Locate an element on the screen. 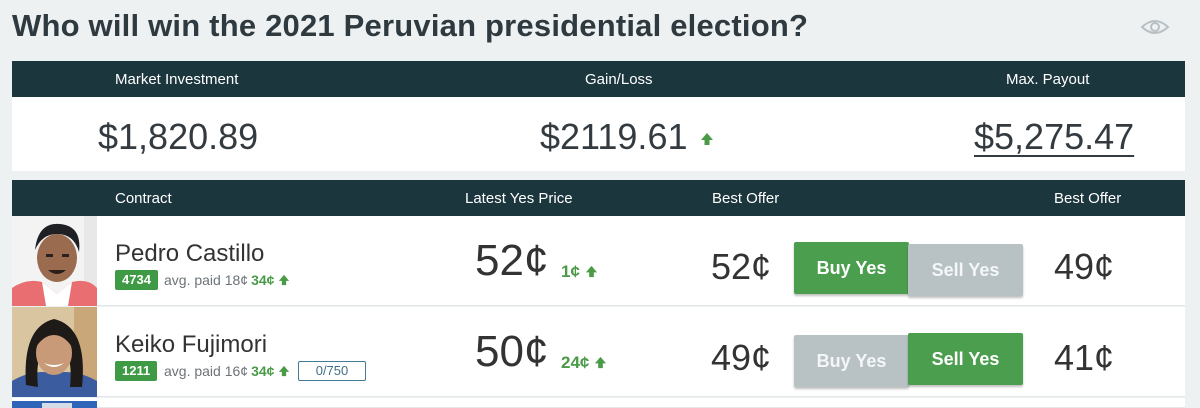 The image size is (1200, 408). best-offer-no: 49¢ is located at coordinates (1084, 266).